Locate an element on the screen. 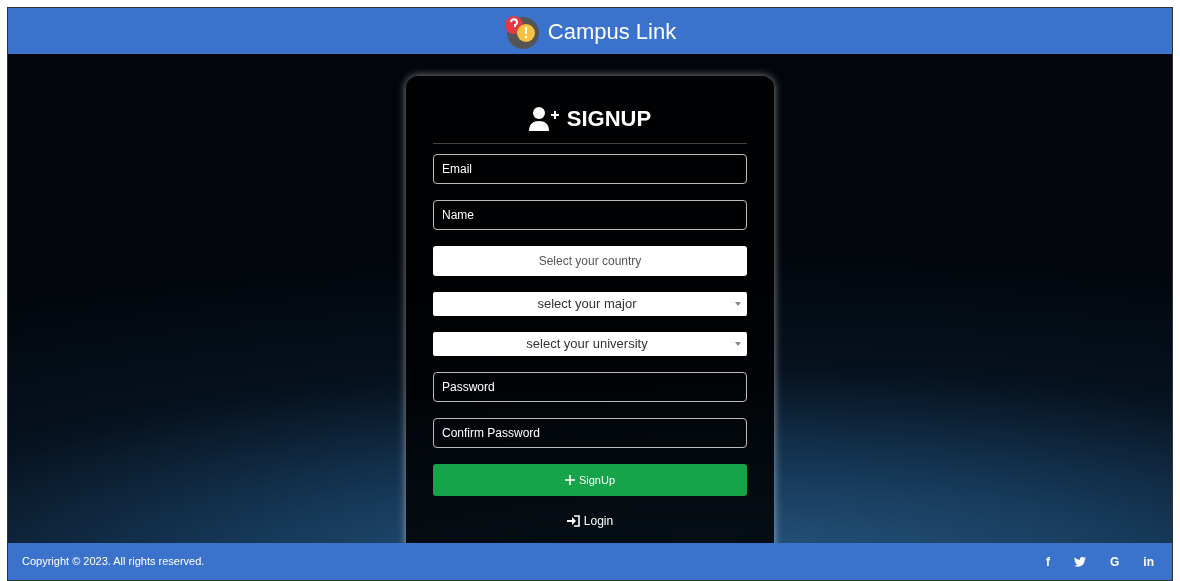 This screenshot has width=1180, height=581. country-field: Select your country is located at coordinates (590, 261).